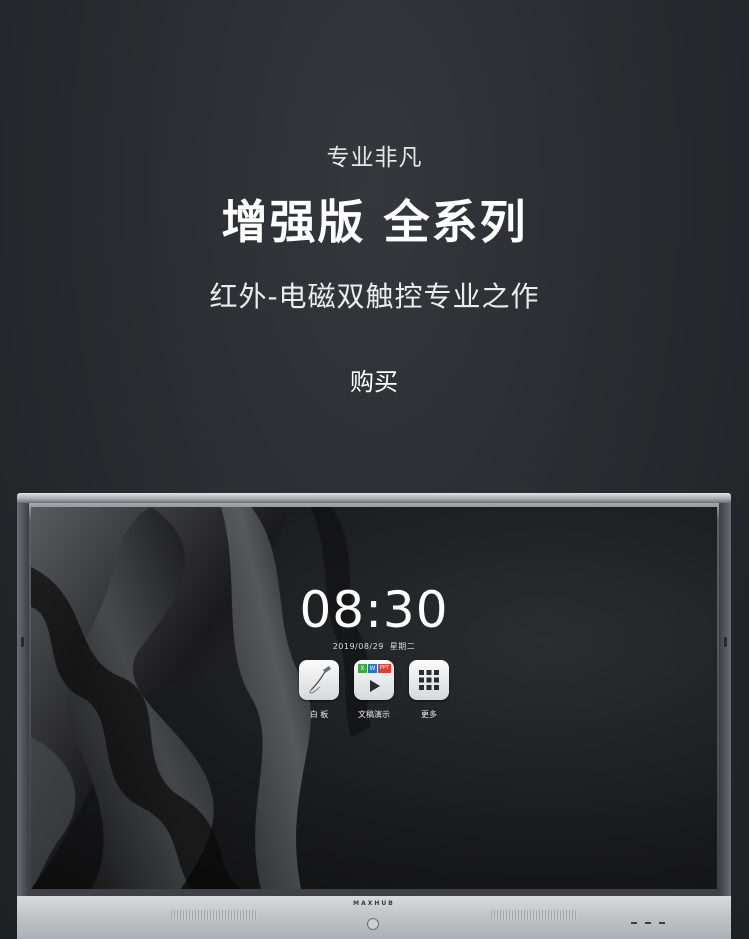  I want to click on clock-time: 08:30, so click(374, 610).